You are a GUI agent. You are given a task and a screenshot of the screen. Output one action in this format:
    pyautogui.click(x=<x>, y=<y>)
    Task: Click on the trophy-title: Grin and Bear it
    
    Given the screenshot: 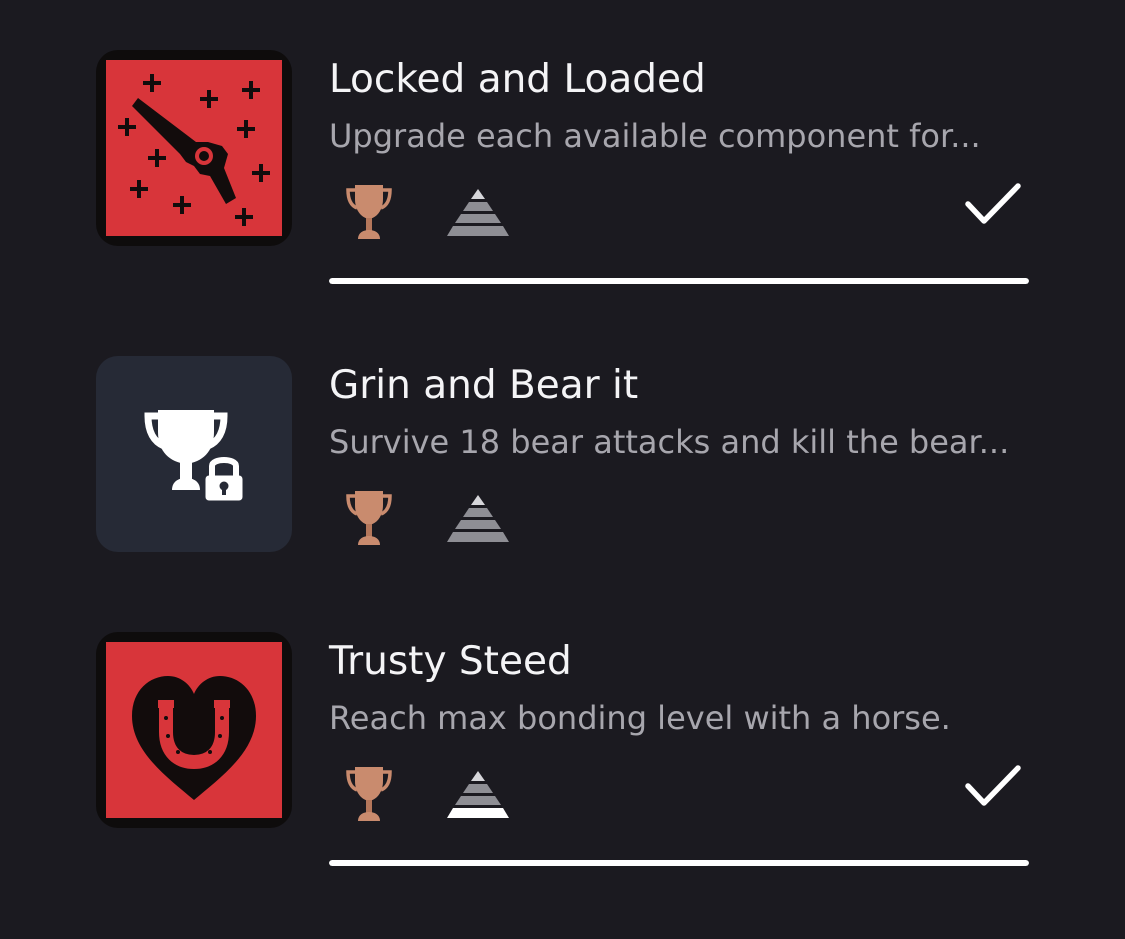 What is the action you would take?
    pyautogui.click(x=484, y=385)
    